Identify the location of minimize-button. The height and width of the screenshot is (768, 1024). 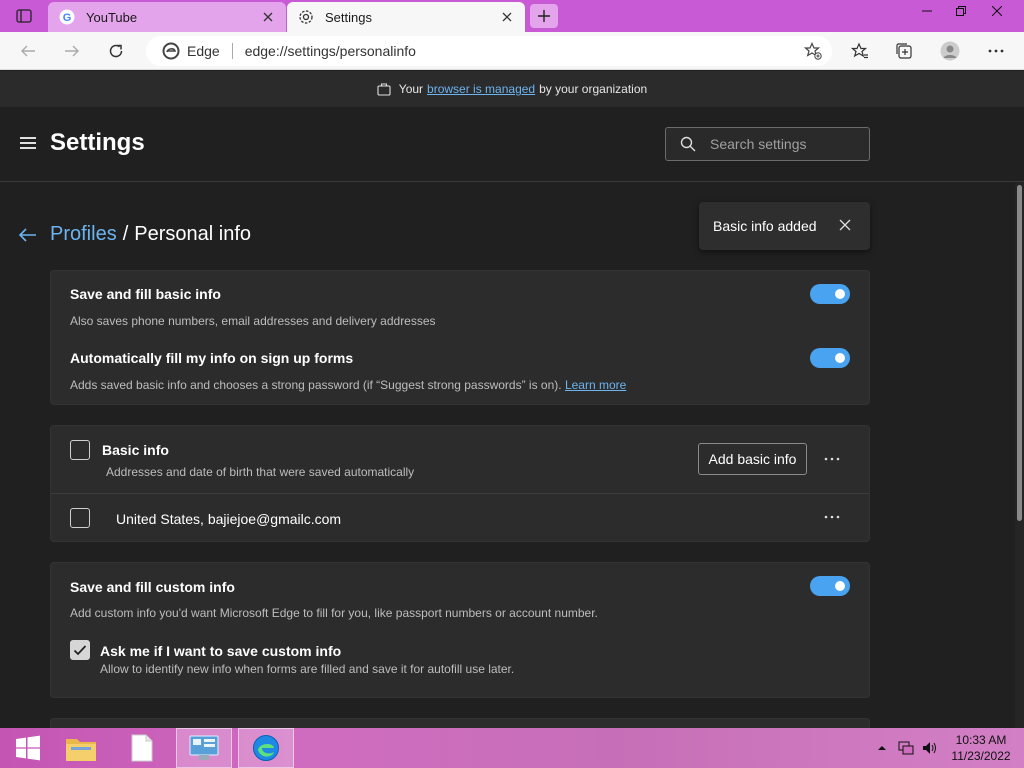
(927, 11).